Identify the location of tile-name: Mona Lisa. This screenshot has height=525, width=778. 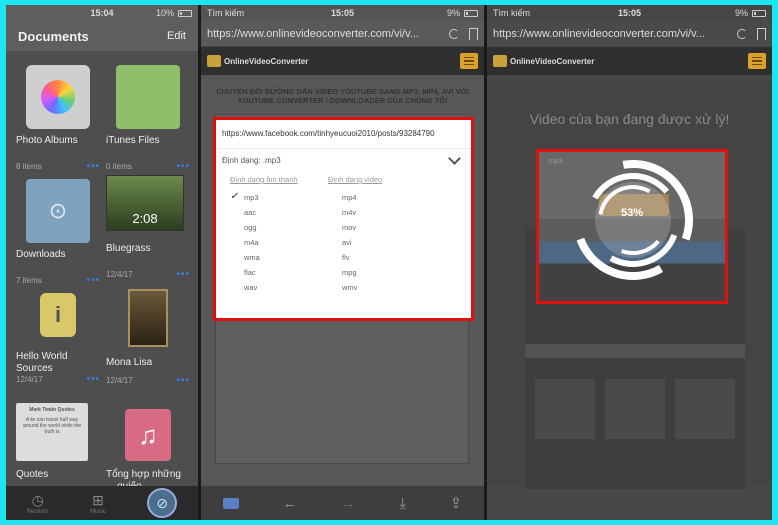
(129, 362).